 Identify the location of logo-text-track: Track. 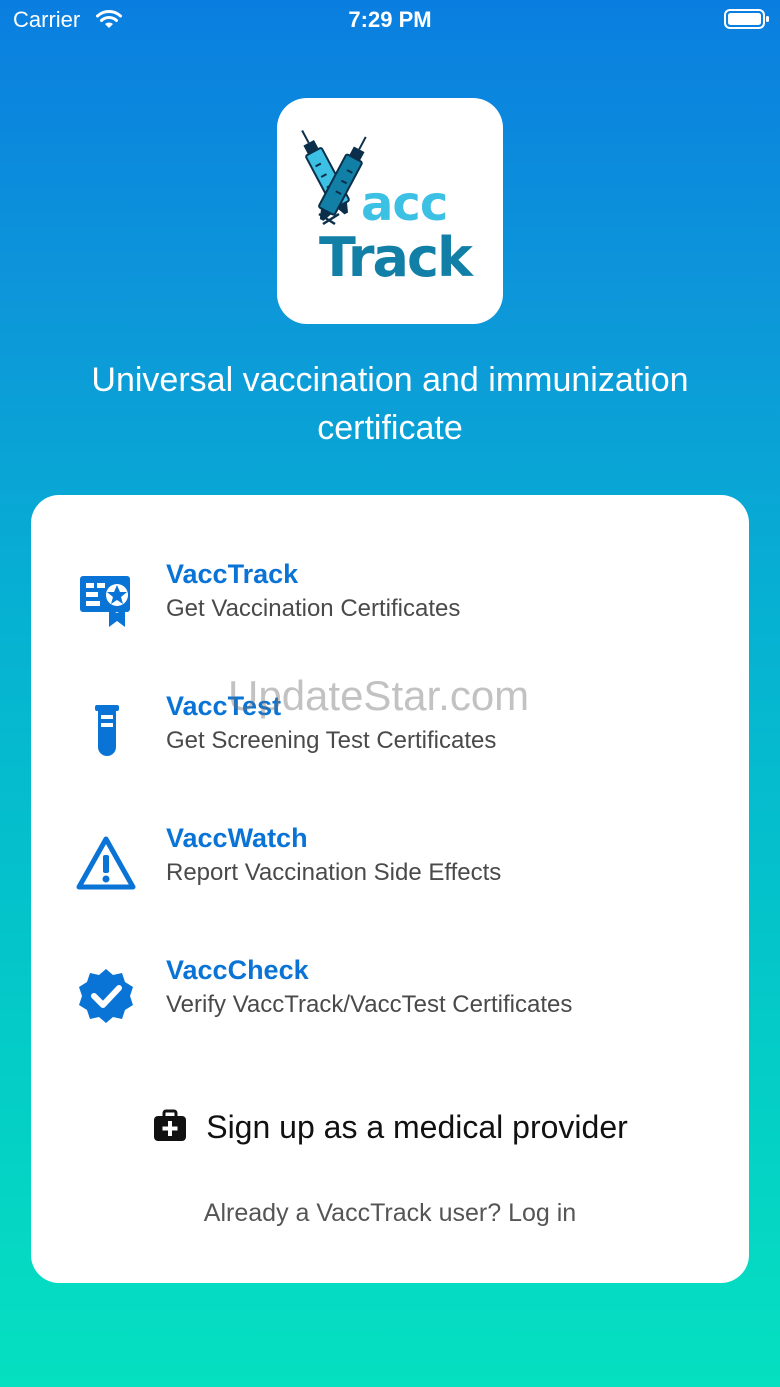
(396, 257).